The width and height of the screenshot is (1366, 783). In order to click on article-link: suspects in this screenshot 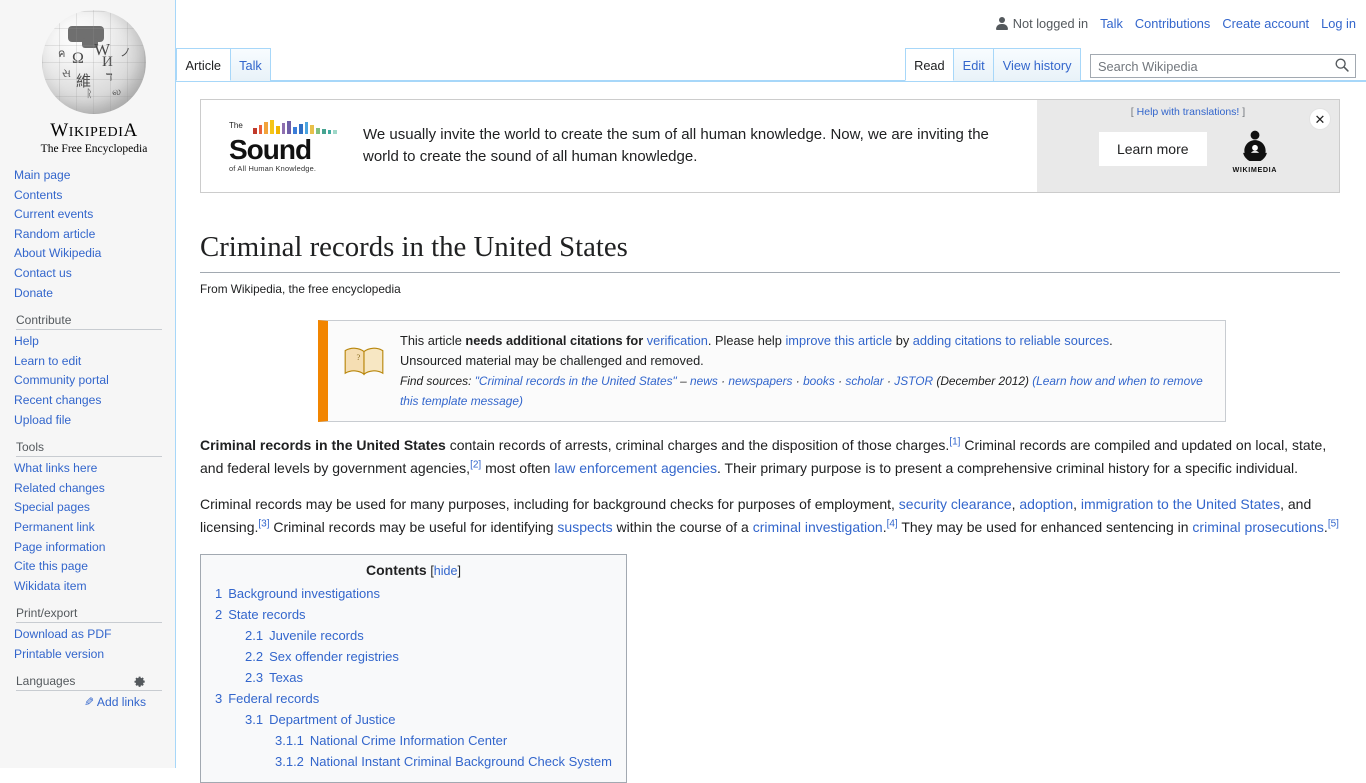, I will do `click(584, 527)`.